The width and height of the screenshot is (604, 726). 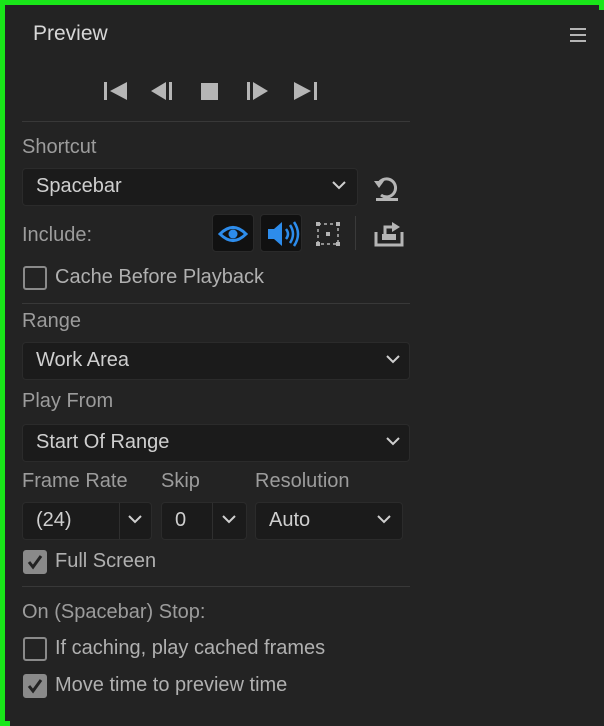 I want to click on full-screen-label: Full Screen, so click(x=105, y=561).